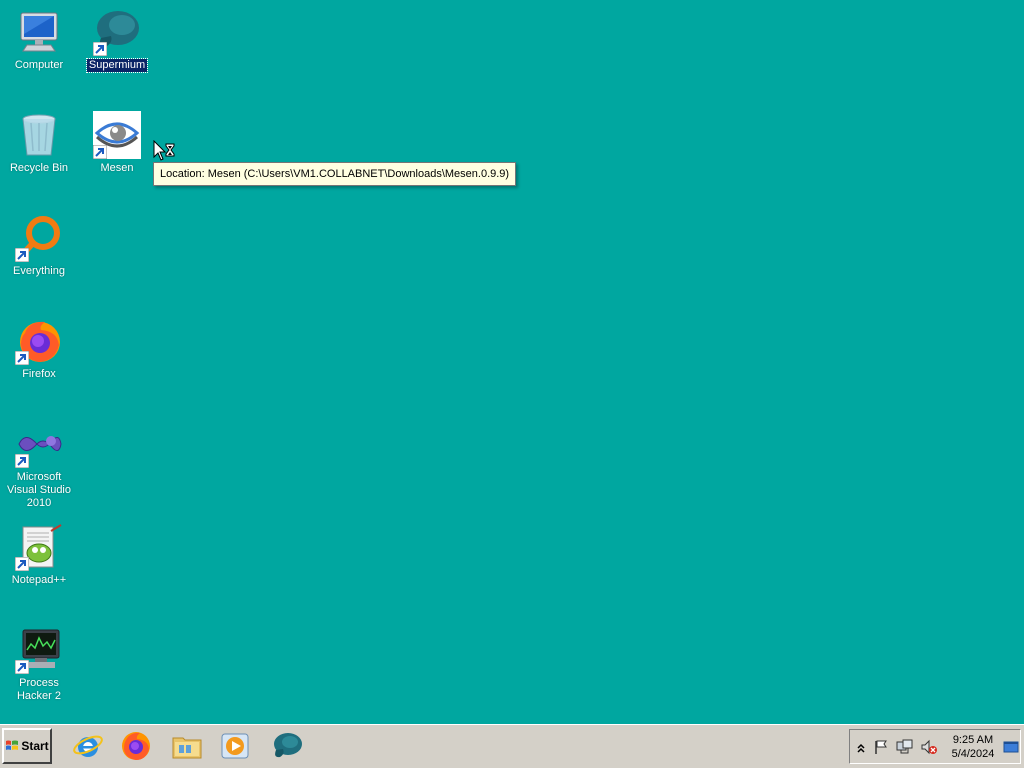 The height and width of the screenshot is (768, 1024). What do you see at coordinates (117, 65) in the screenshot?
I see `desktop-icon-label: Supermium` at bounding box center [117, 65].